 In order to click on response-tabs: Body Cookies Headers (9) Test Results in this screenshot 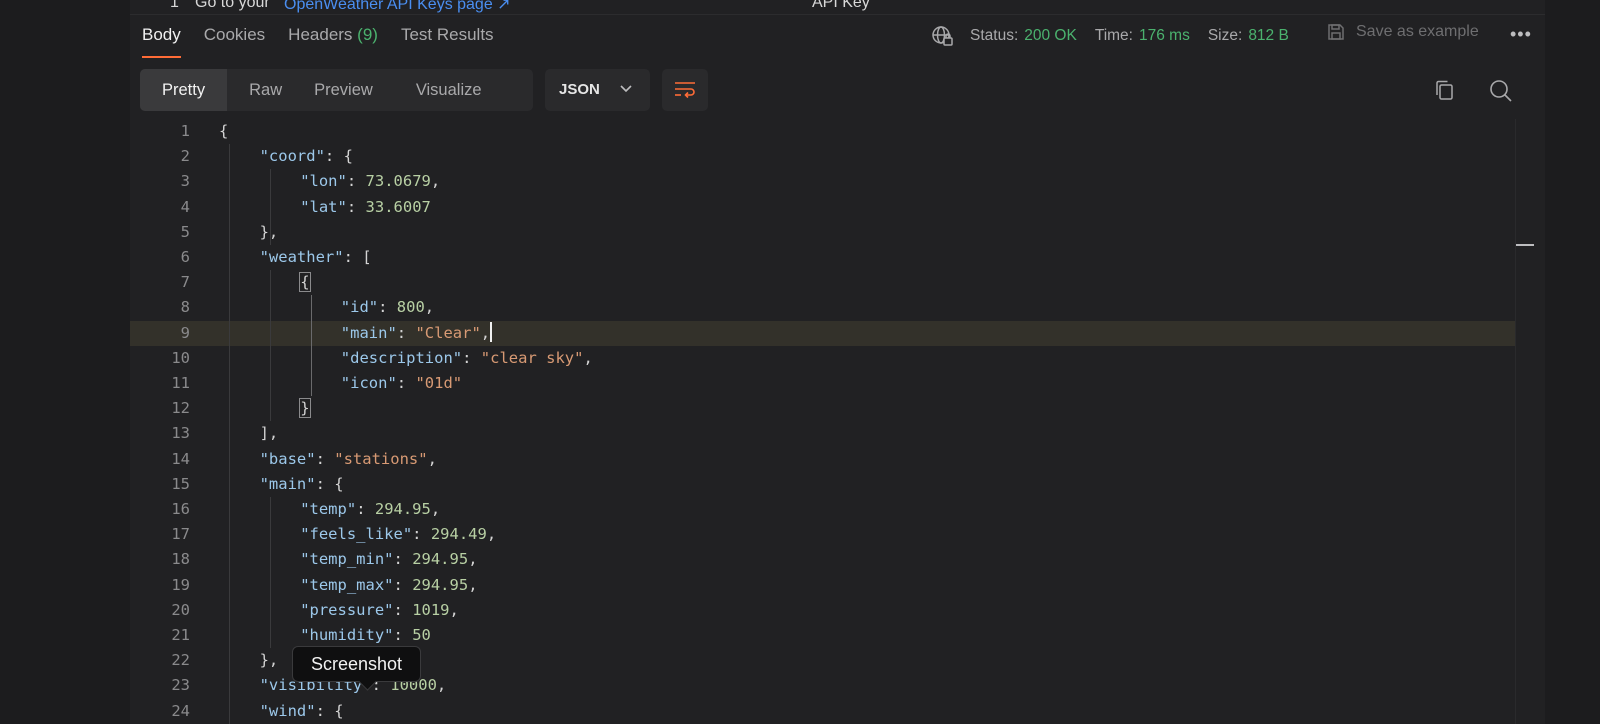, I will do `click(318, 41)`.